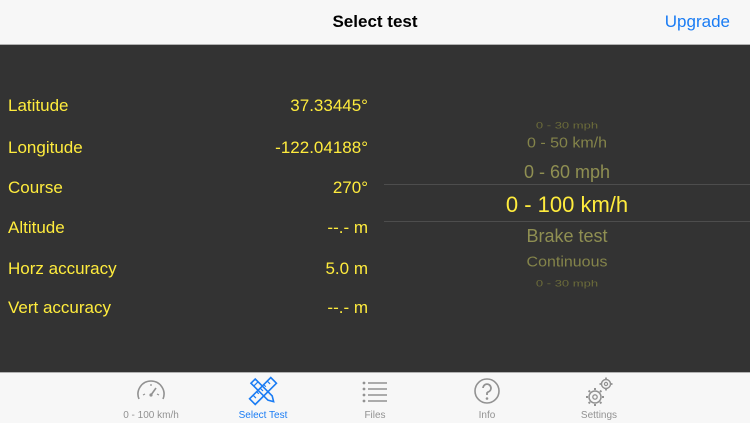 Image resolution: width=750 pixels, height=423 pixels. What do you see at coordinates (567, 221) in the screenshot?
I see `picker-selection-bottom-line` at bounding box center [567, 221].